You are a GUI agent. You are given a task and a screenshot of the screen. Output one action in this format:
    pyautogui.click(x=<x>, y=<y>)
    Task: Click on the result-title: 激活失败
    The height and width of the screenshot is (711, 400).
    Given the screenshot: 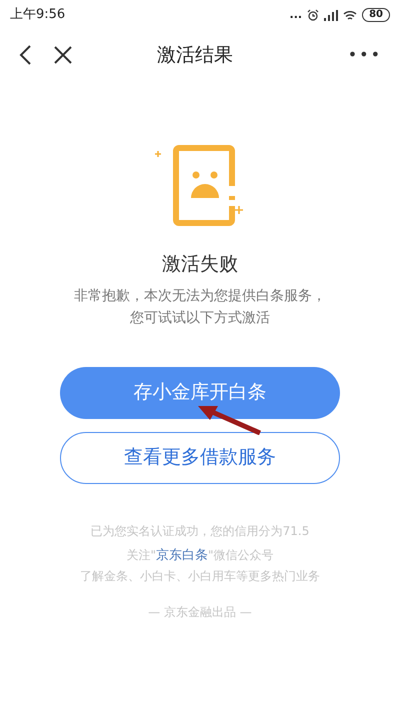 What is the action you would take?
    pyautogui.click(x=200, y=264)
    